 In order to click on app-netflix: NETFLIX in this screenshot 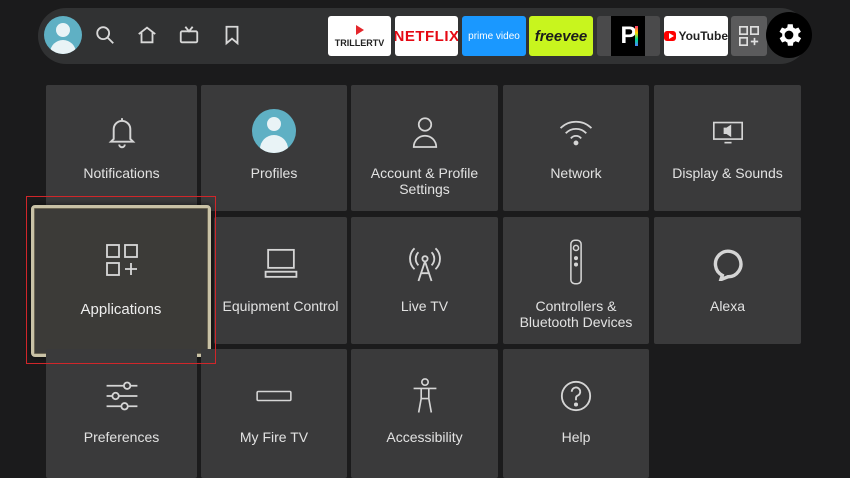, I will do `click(426, 36)`.